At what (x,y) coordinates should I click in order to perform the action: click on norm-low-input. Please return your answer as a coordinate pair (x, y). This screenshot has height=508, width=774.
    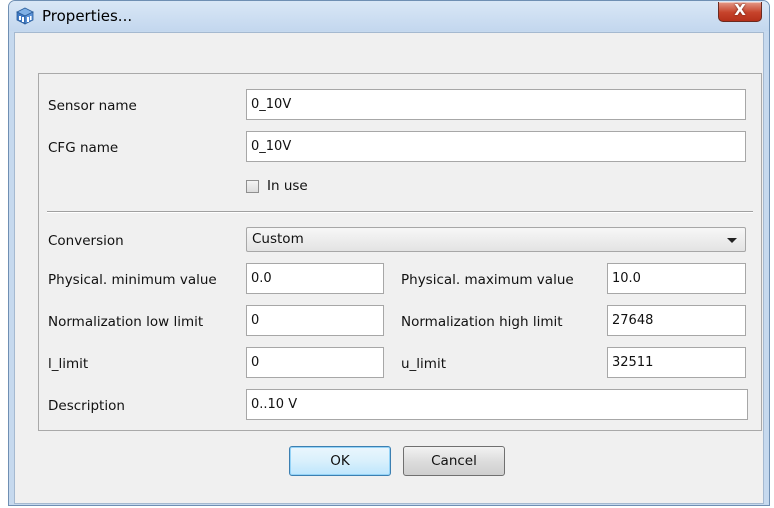
    Looking at the image, I should click on (315, 320).